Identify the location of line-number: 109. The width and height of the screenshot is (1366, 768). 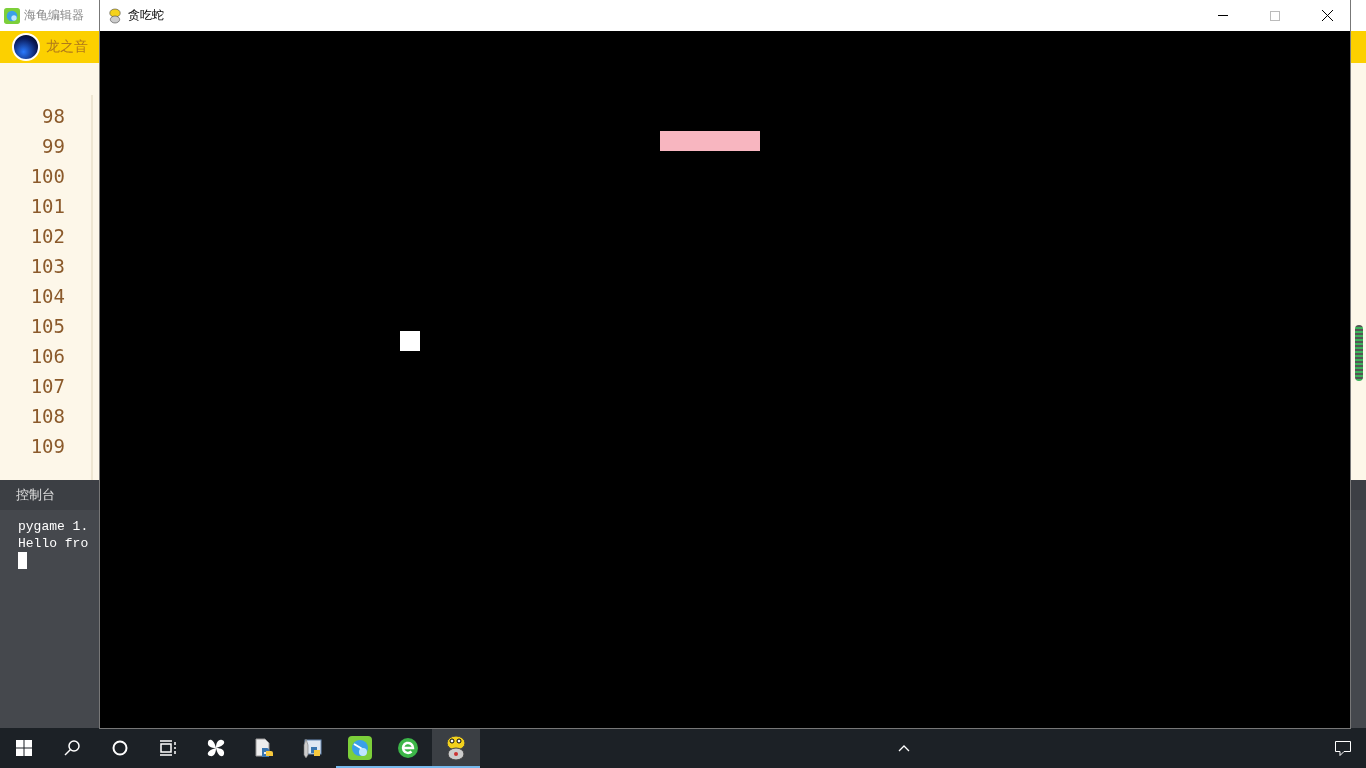
(47, 446).